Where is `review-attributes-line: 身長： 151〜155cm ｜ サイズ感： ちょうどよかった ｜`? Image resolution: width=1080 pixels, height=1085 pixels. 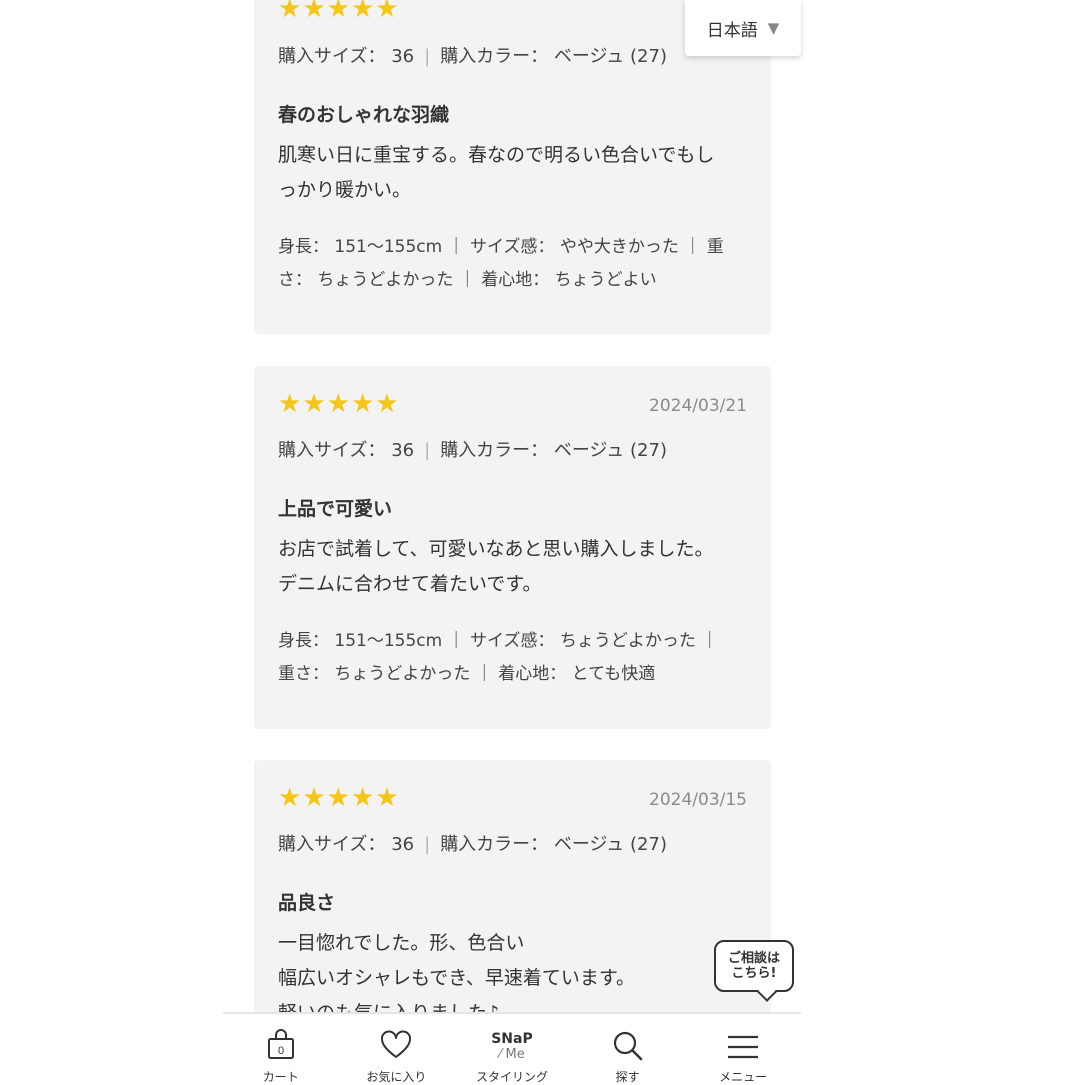
review-attributes-line: 身長： 151〜155cm ｜ サイズ感： ちょうどよかった ｜ is located at coordinates (498, 641).